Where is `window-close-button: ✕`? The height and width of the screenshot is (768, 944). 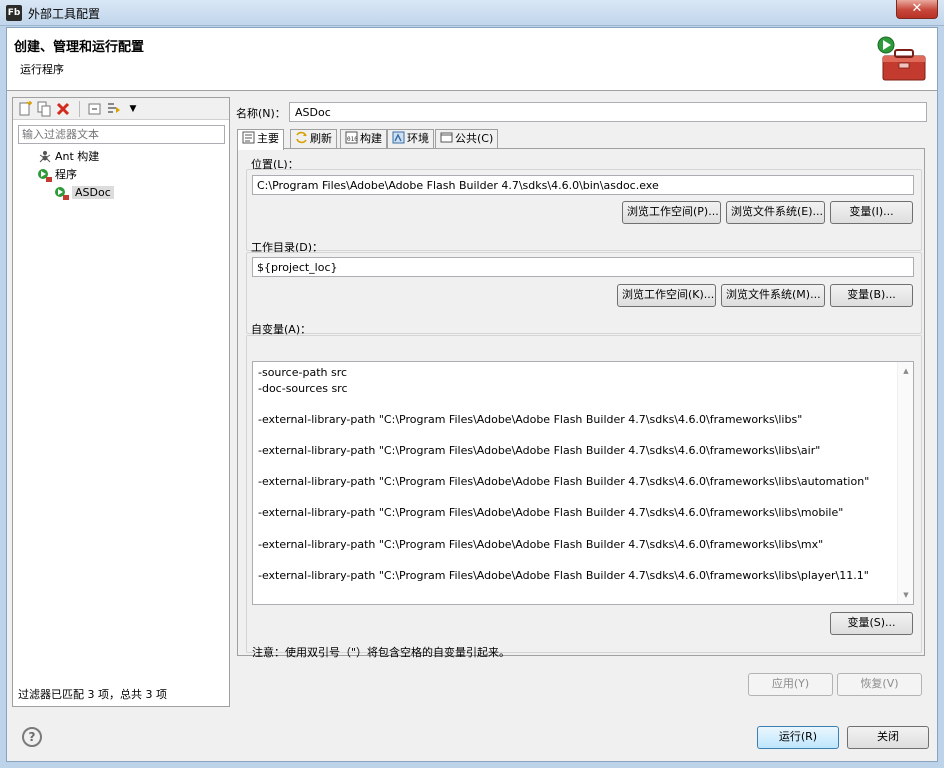
window-close-button: ✕ is located at coordinates (917, 9).